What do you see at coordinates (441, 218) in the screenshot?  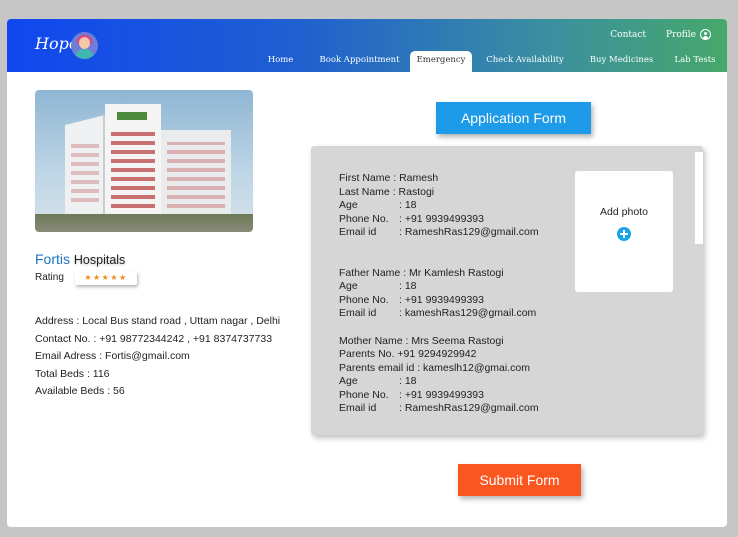 I see `patient-phone-value: : +91 9939499393` at bounding box center [441, 218].